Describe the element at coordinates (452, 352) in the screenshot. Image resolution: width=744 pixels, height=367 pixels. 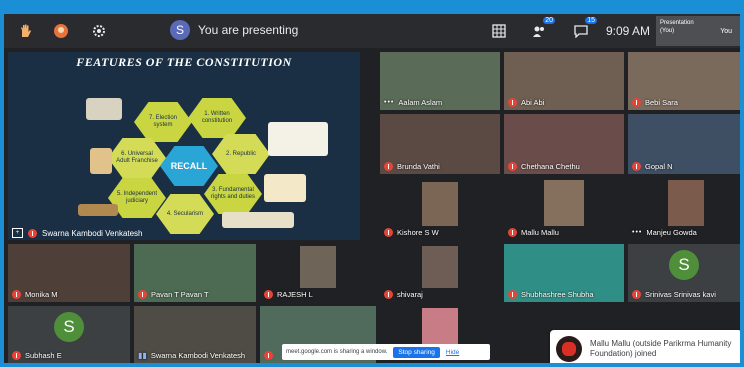
I see `hide-toast-button: Hide` at that location.